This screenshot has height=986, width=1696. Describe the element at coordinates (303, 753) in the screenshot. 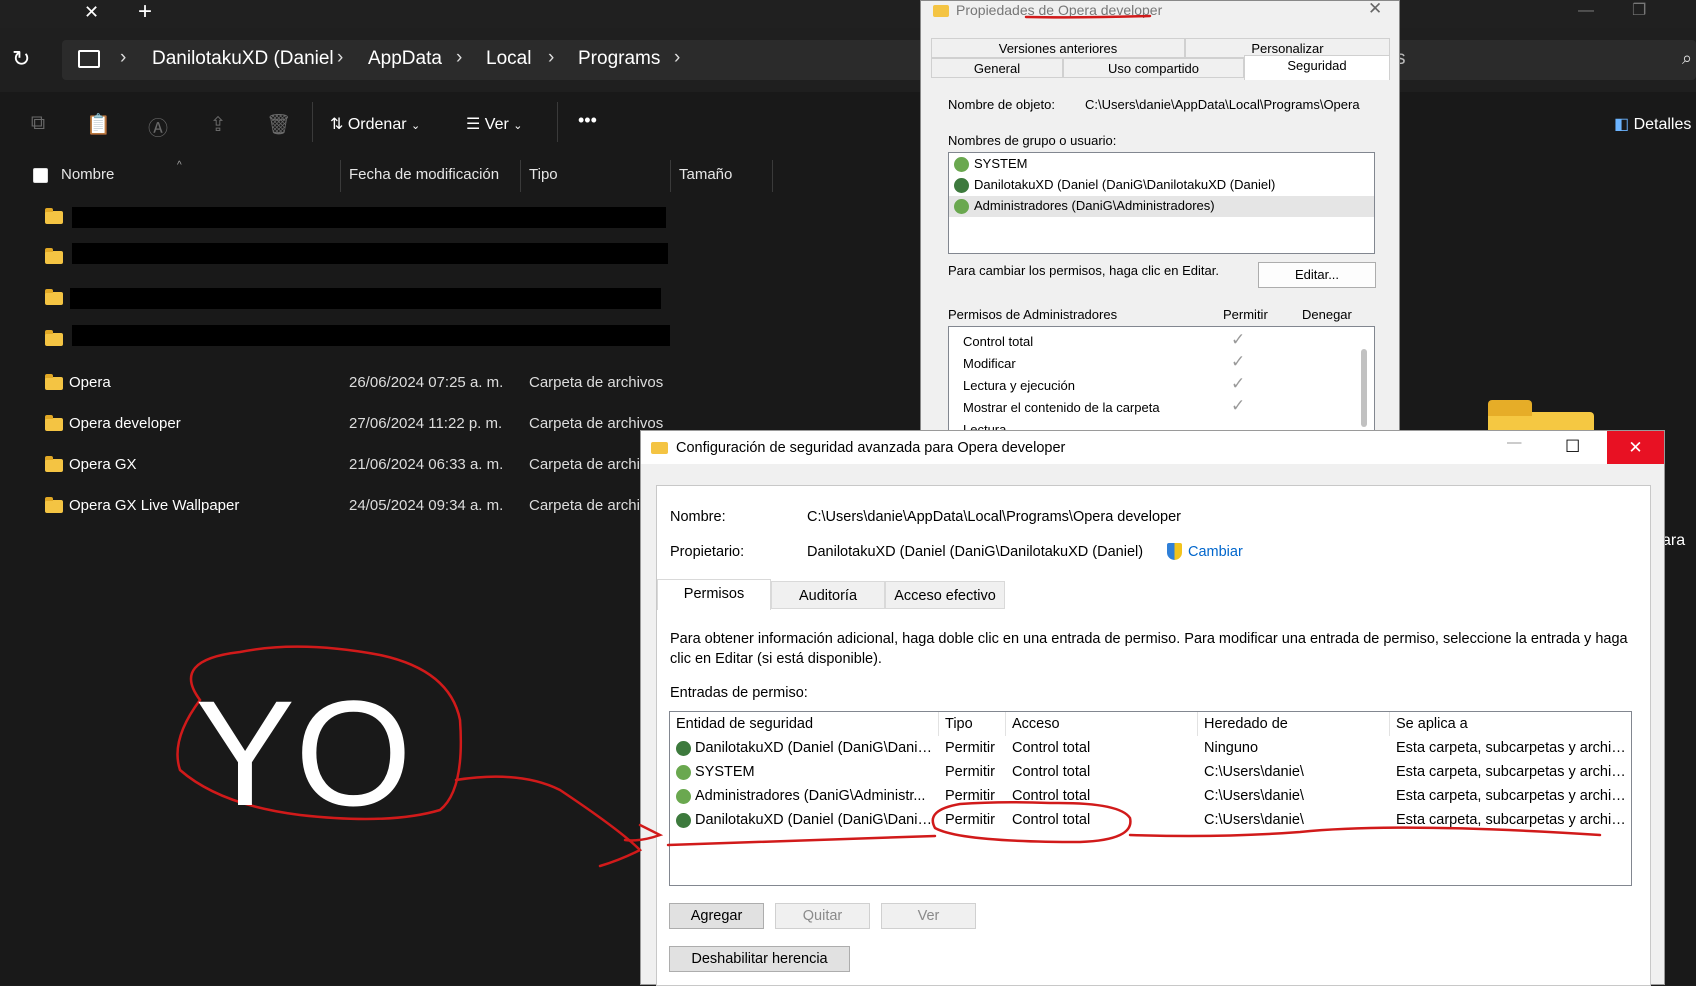

I see `annotation-text: YO` at that location.